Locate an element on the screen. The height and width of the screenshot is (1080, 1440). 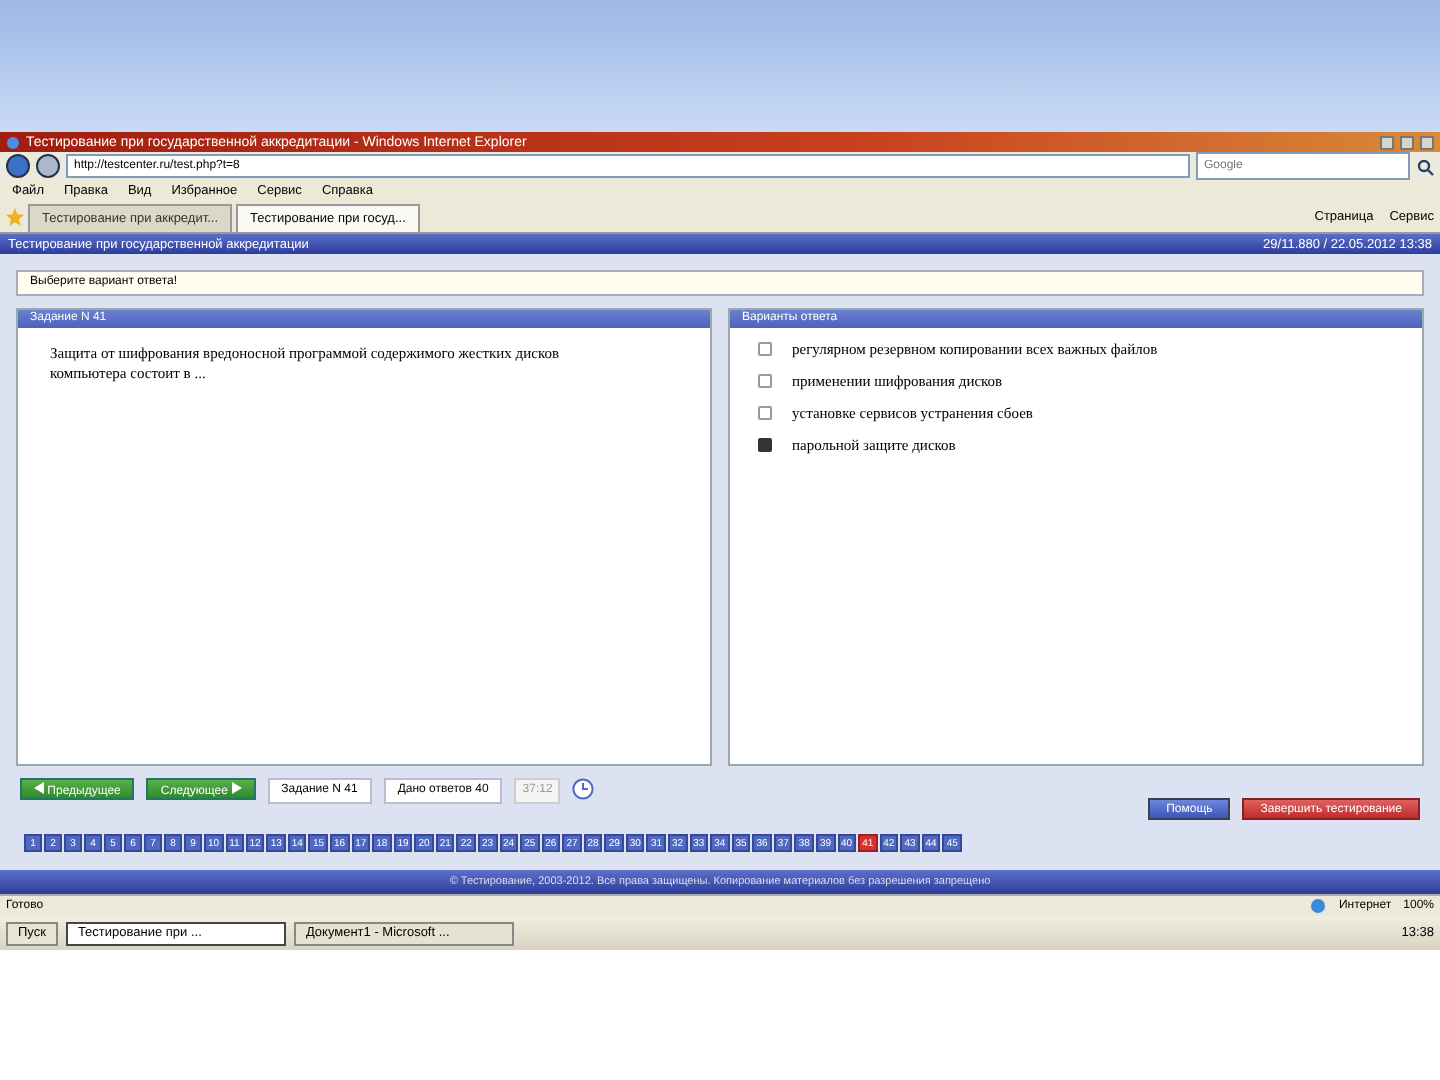
close-button is located at coordinates (1427, 142).